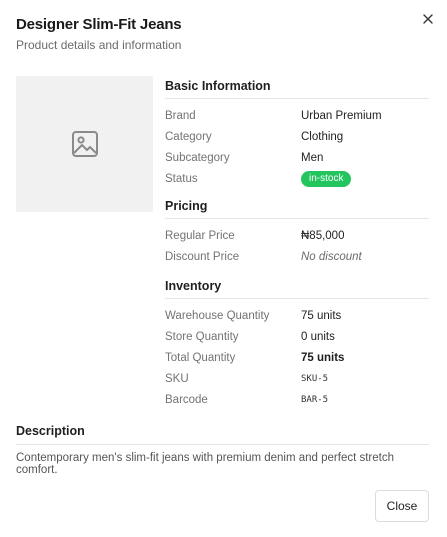 The height and width of the screenshot is (537, 447). I want to click on barcode-value: BAR-5, so click(315, 400).